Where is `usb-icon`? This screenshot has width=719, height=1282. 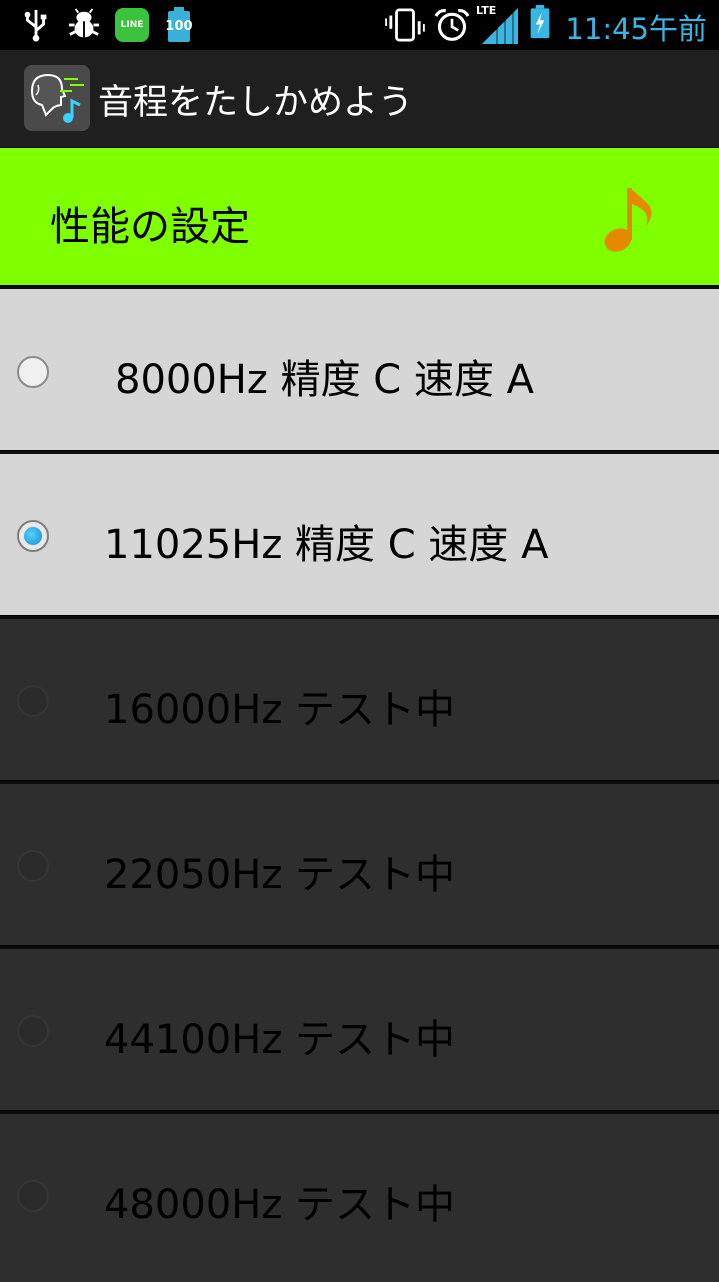 usb-icon is located at coordinates (35, 25).